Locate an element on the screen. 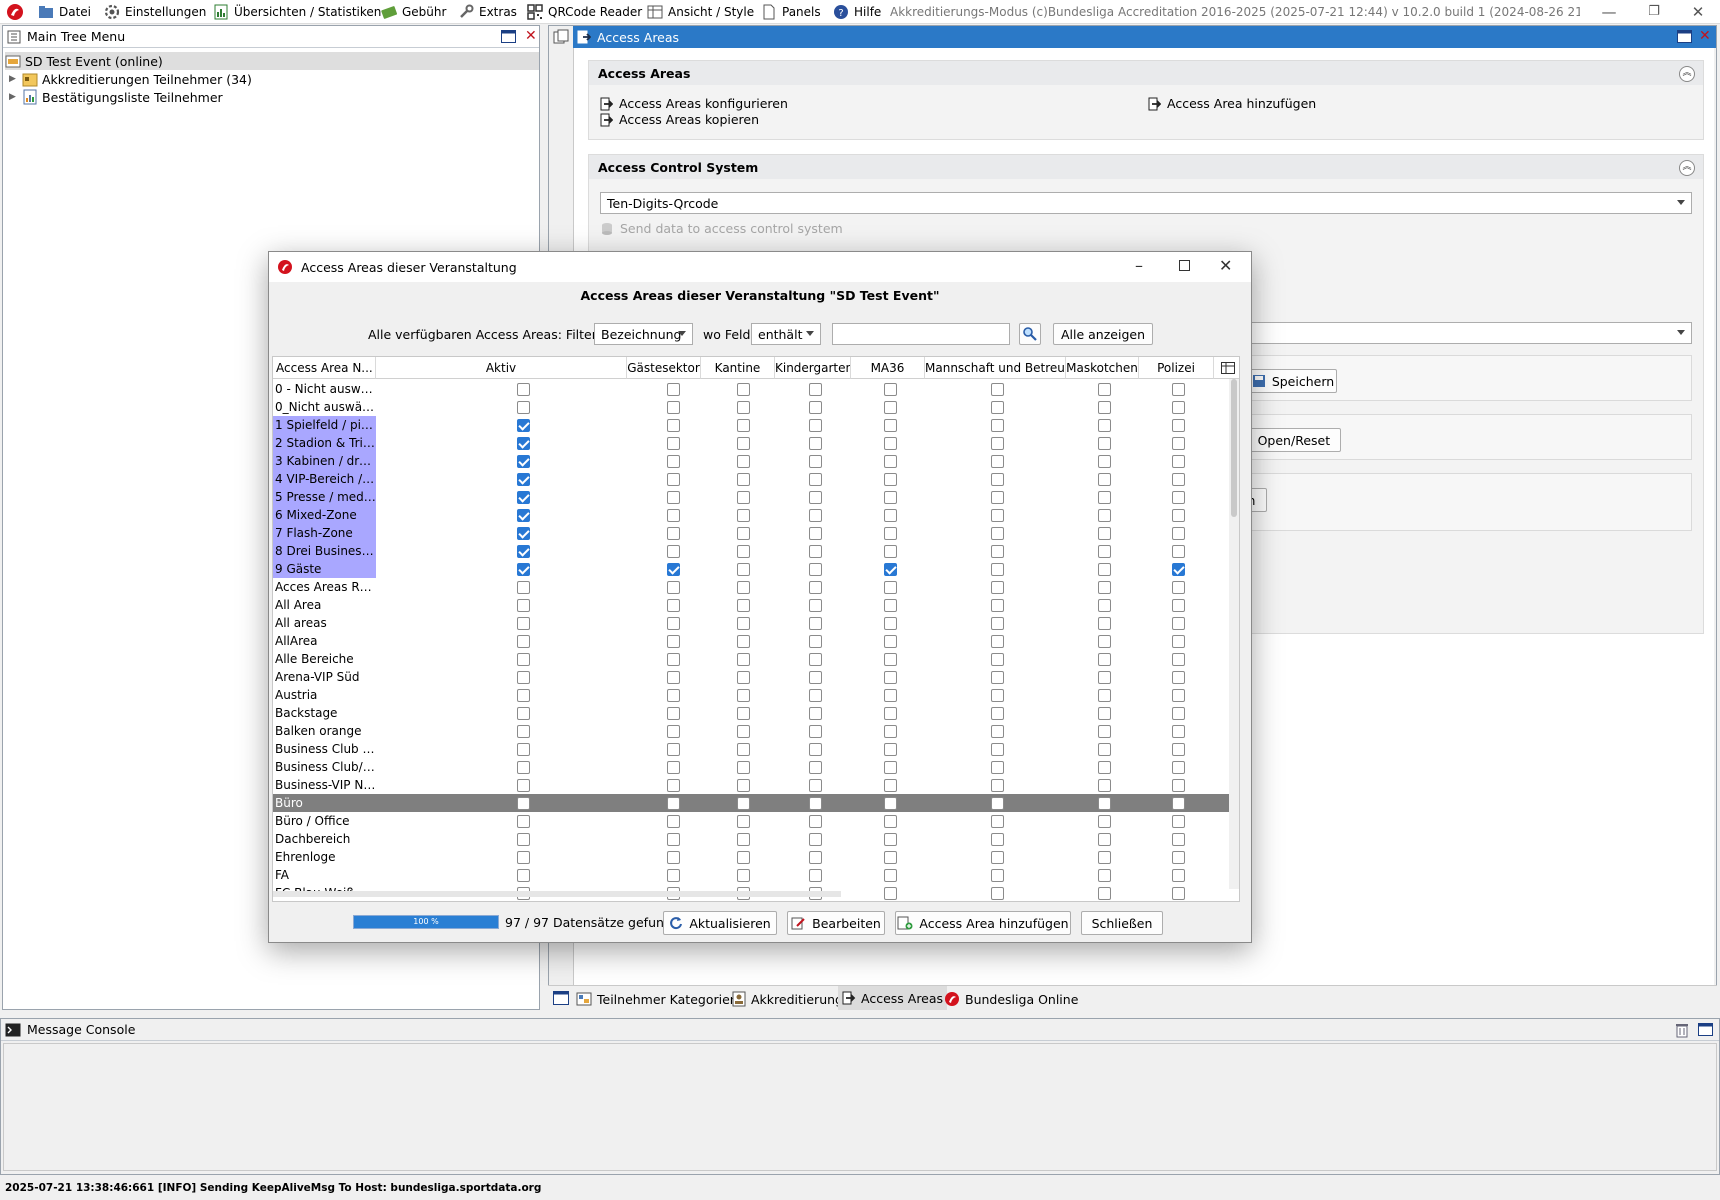 The image size is (1720, 1200). filter-field-select: Bezeichnung is located at coordinates (643, 334).